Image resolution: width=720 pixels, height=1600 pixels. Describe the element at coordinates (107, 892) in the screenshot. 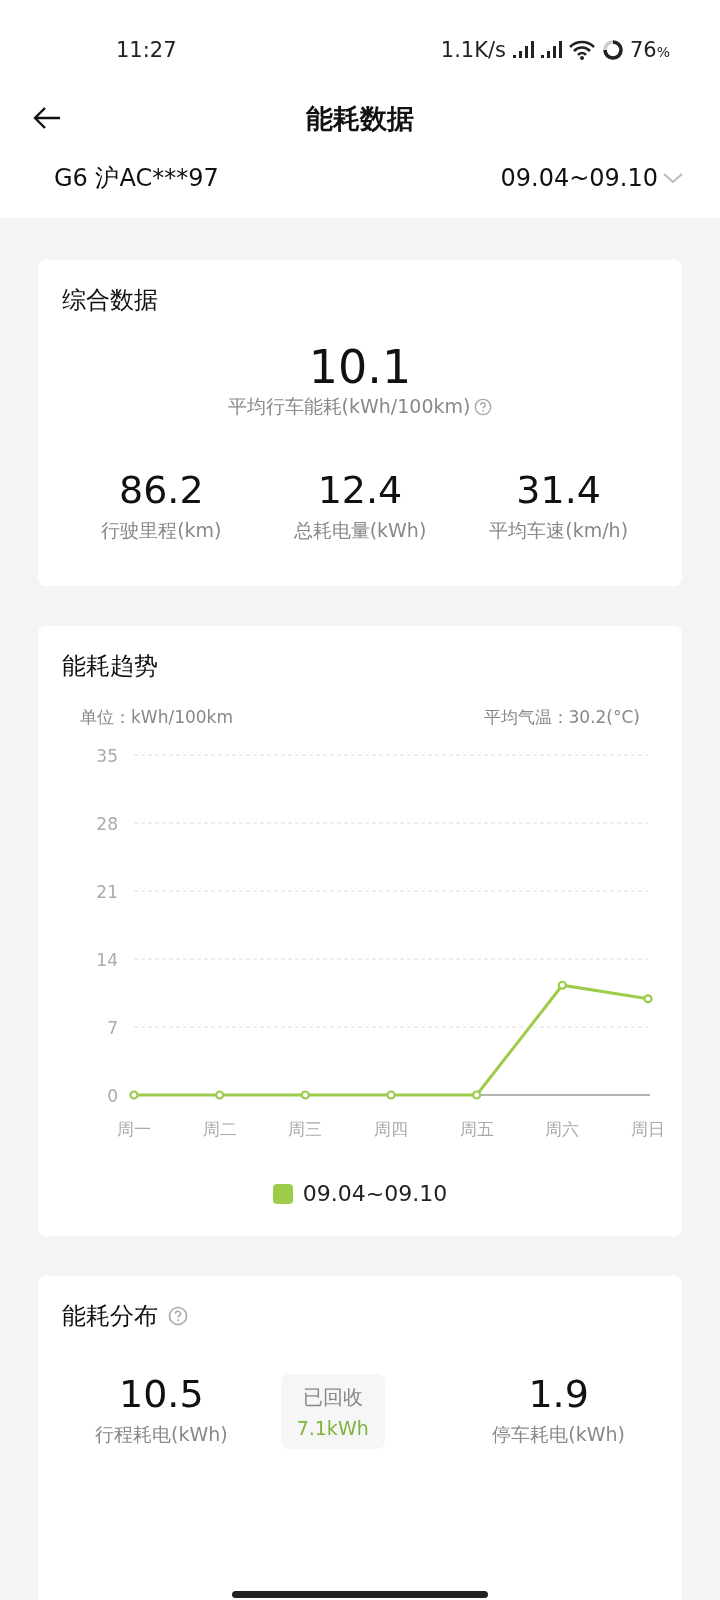

I see `y-tick-label: 21` at that location.